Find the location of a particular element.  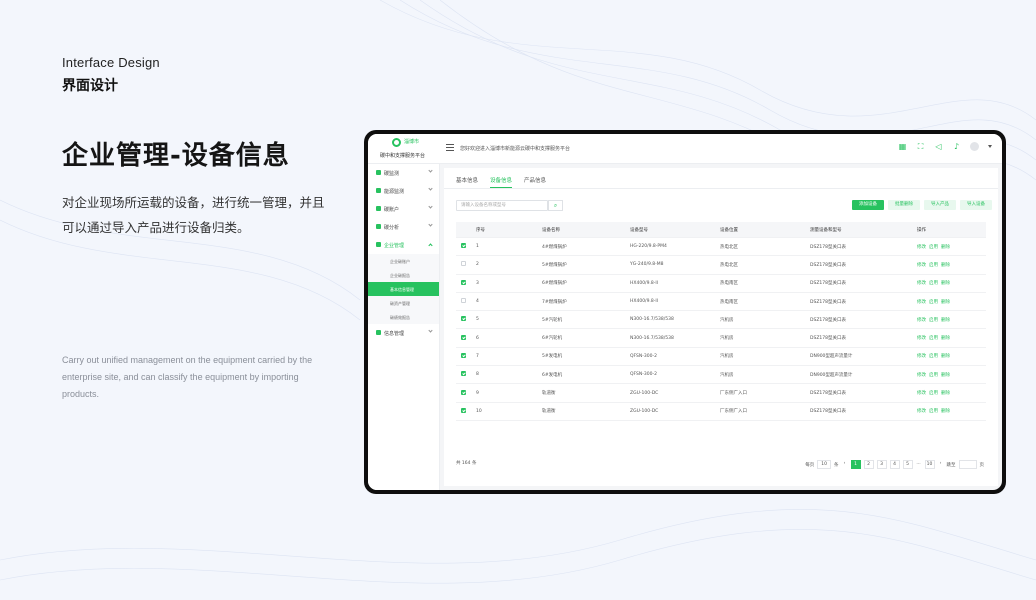

chevron-left-icon: ‹ is located at coordinates (844, 464).